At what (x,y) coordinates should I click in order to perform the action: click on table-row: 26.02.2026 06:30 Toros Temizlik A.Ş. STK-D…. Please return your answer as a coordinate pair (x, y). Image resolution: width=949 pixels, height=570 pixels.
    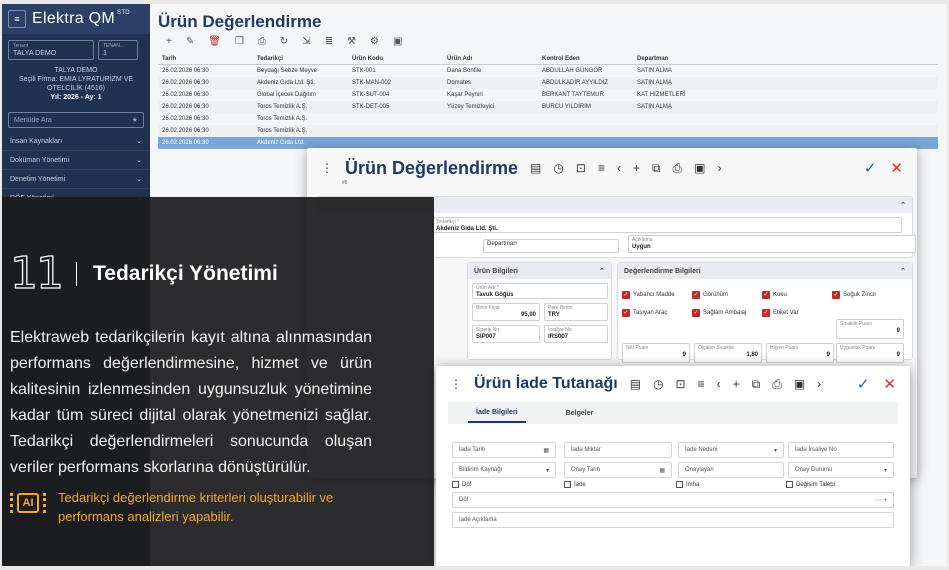
    Looking at the image, I should click on (548, 107).